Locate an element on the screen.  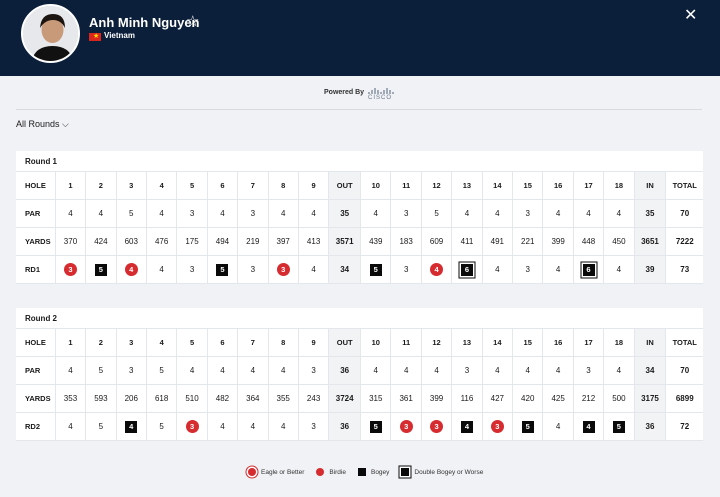
table-cell: 8 is located at coordinates (282, 342).